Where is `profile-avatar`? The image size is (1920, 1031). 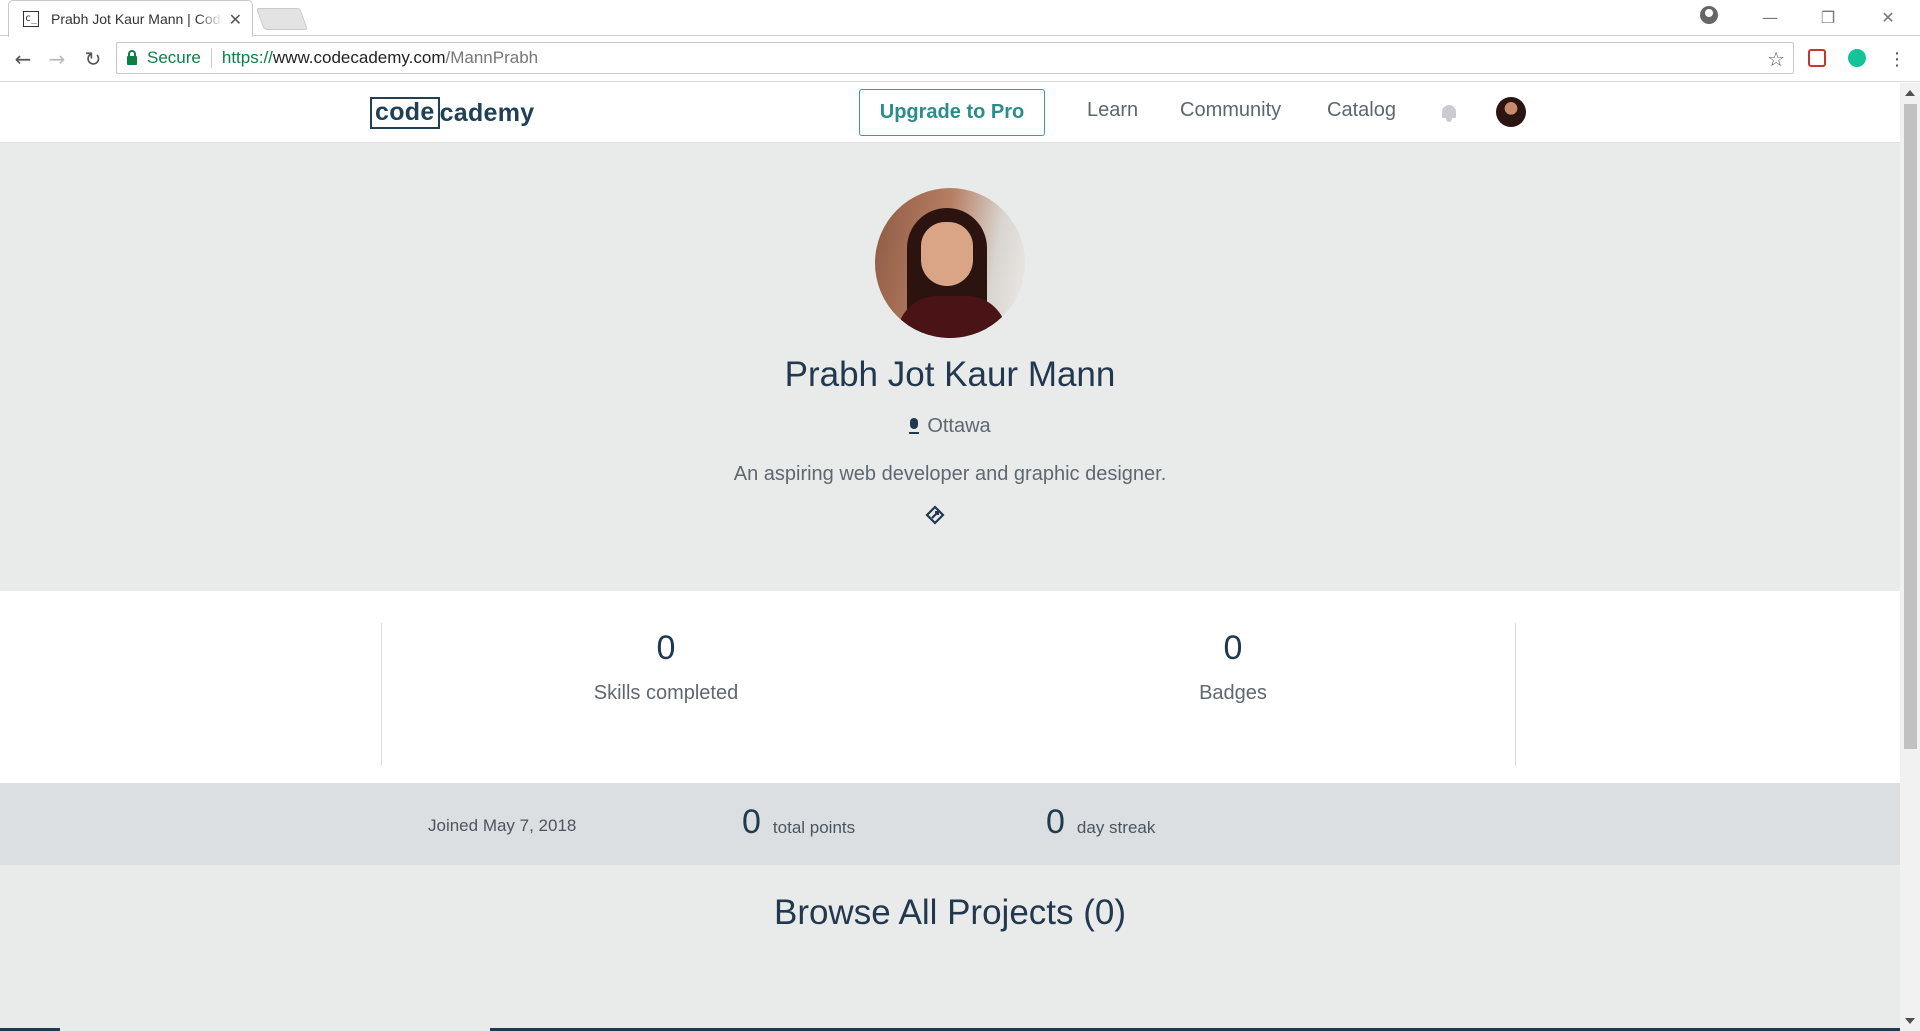
profile-avatar is located at coordinates (950, 263).